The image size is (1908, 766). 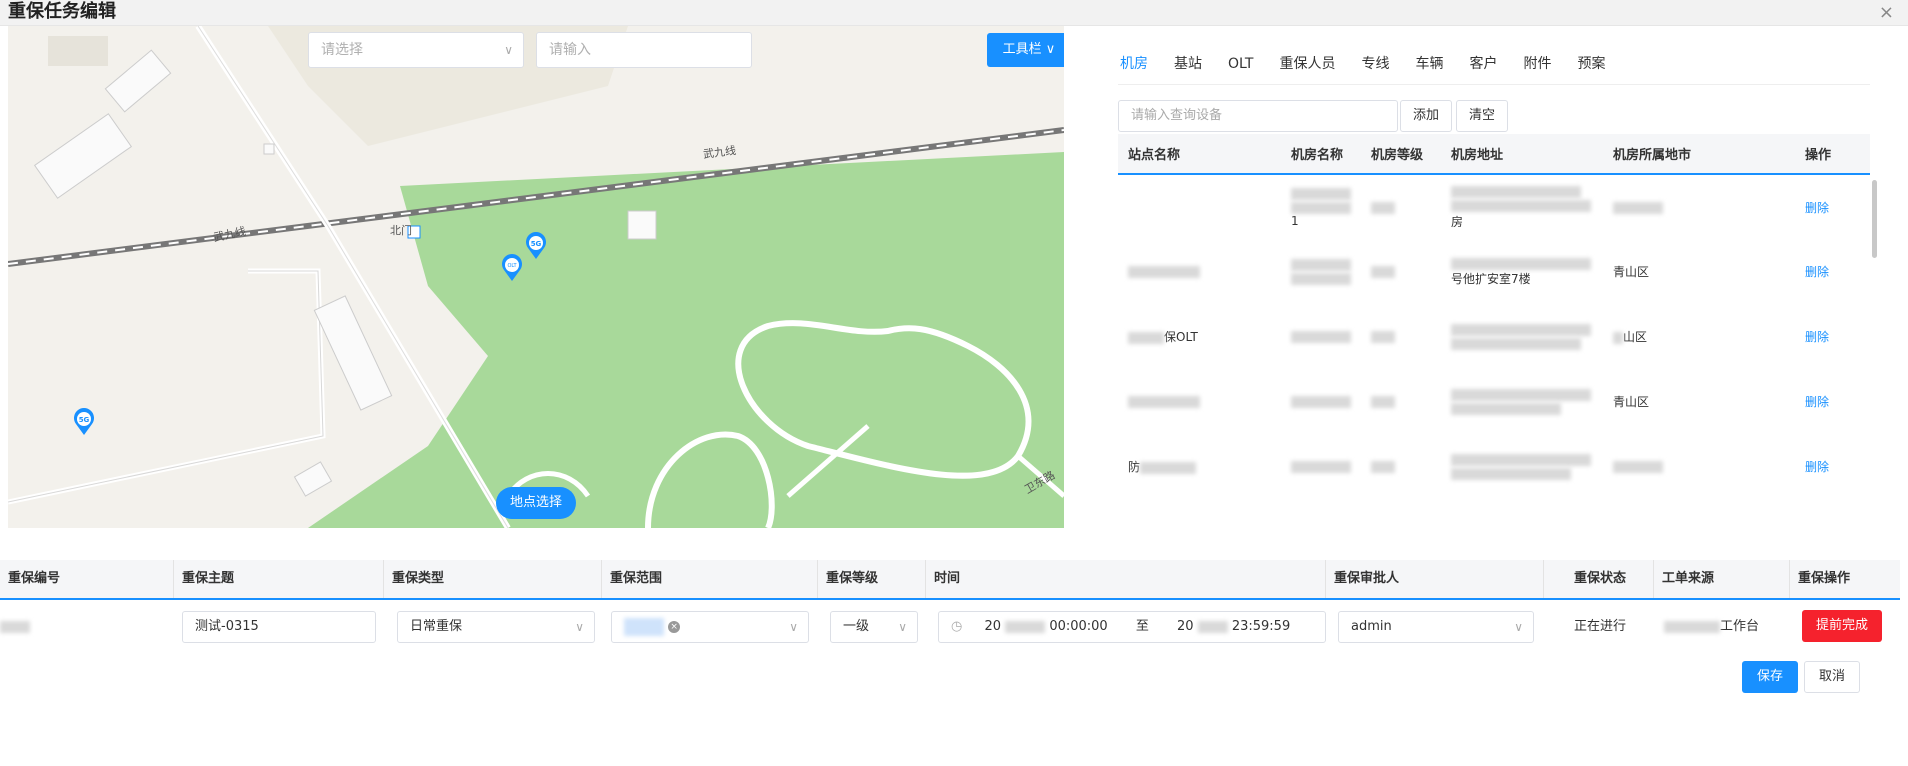 I want to click on tab-attachment: 附件, so click(x=1537, y=67).